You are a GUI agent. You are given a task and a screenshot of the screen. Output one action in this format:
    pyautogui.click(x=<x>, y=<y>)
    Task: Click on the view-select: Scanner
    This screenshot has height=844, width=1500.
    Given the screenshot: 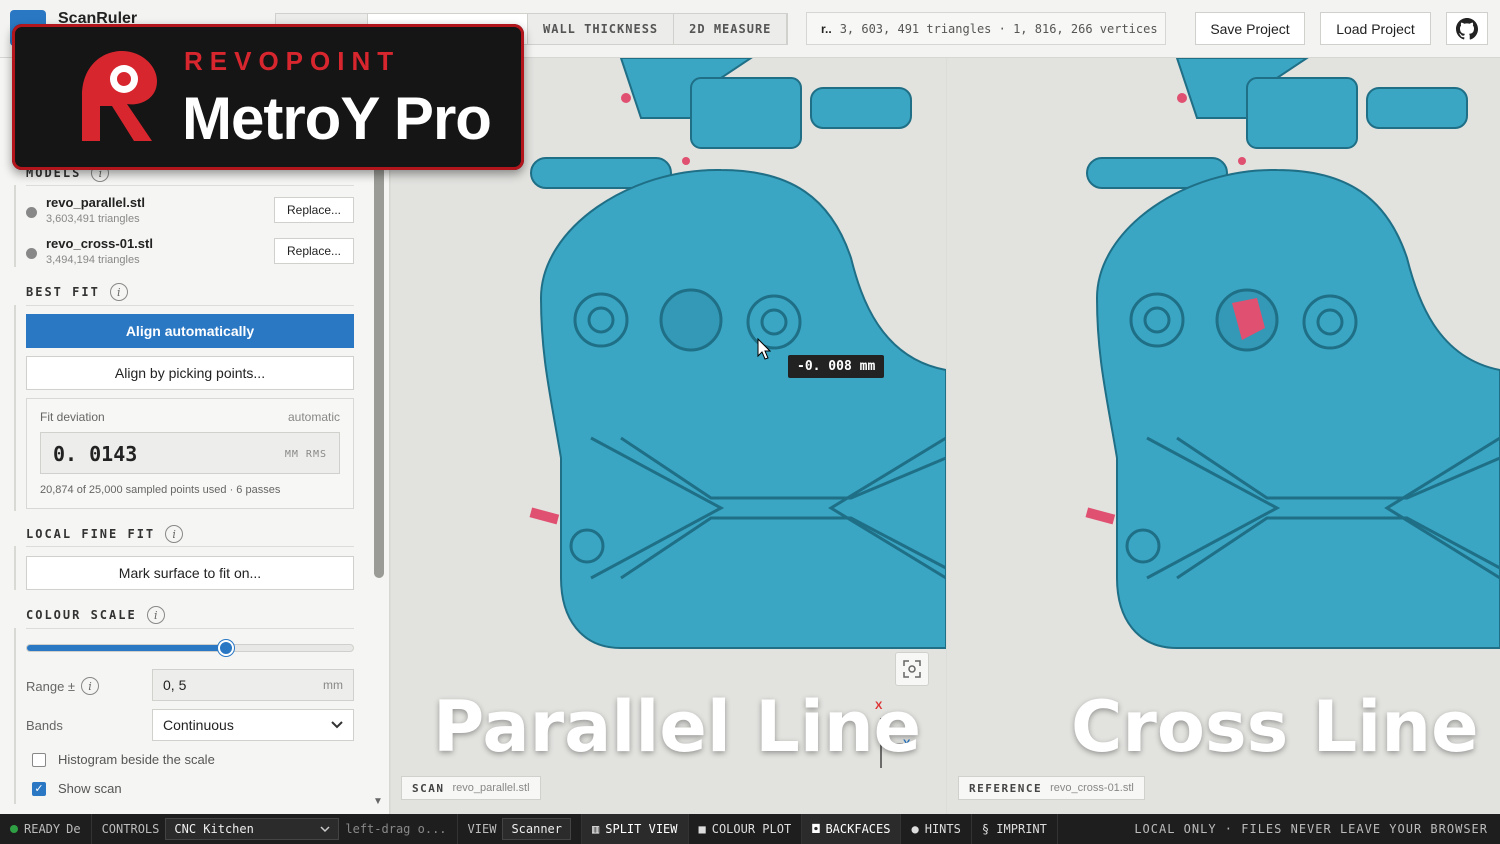 What is the action you would take?
    pyautogui.click(x=537, y=829)
    